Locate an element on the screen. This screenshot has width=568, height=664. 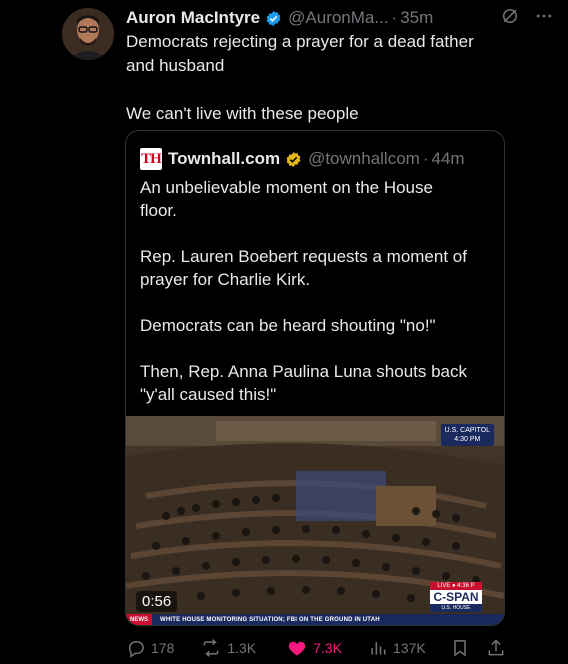
capitol-overlay: U.S. CAPITOL 4:30 PM is located at coordinates (467, 435).